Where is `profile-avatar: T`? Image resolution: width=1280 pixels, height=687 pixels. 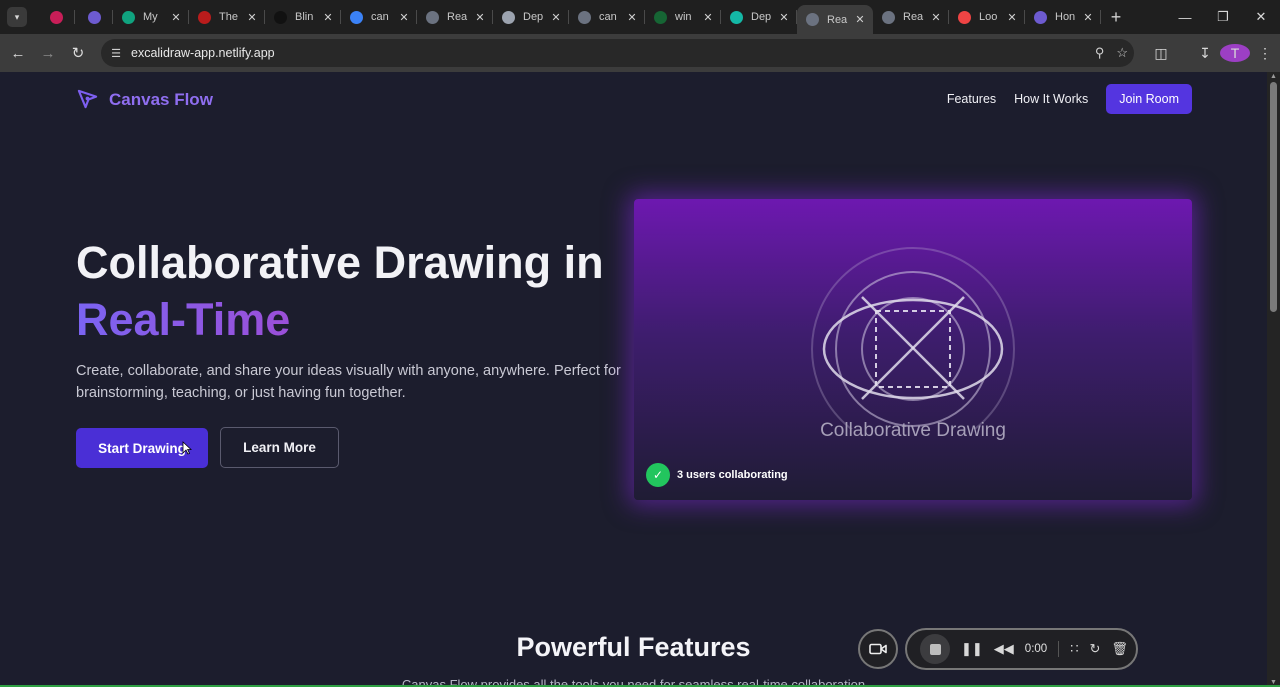
profile-avatar: T is located at coordinates (1235, 53).